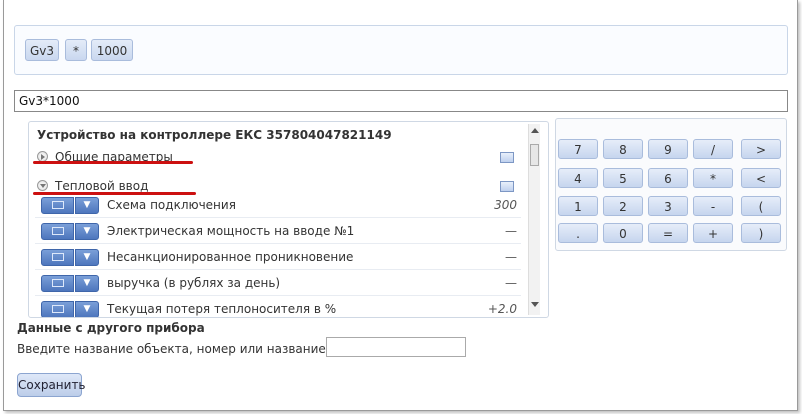  What do you see at coordinates (194, 283) in the screenshot?
I see `param-label: выручка (в рублях за день)` at bounding box center [194, 283].